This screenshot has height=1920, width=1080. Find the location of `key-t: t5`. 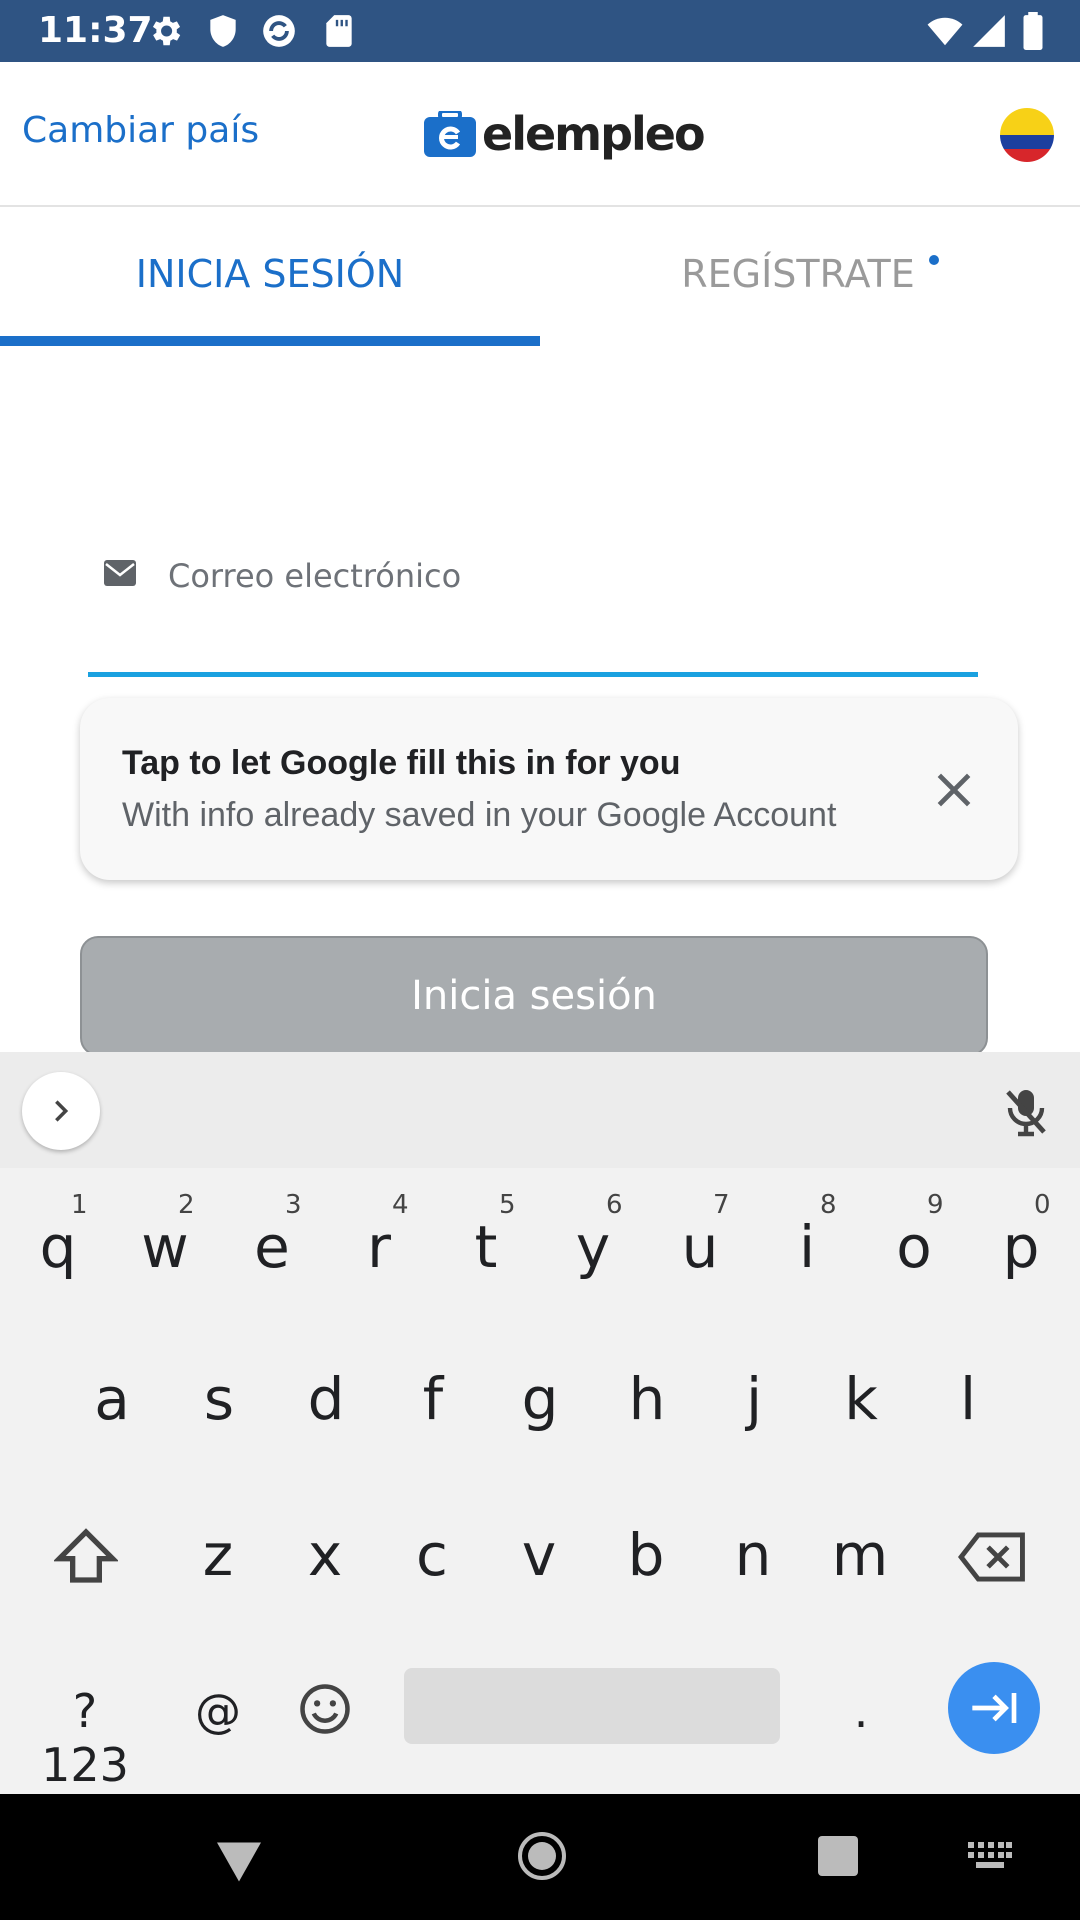

key-t: t5 is located at coordinates (486, 1235).